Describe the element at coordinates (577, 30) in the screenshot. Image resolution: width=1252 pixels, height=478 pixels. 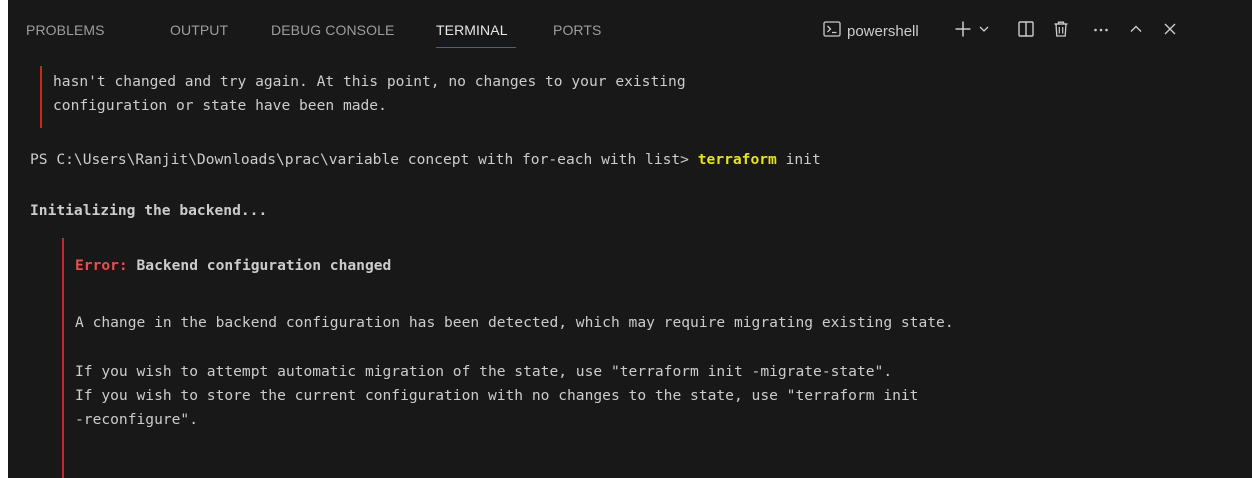
I see `tab-ports: PORTS` at that location.